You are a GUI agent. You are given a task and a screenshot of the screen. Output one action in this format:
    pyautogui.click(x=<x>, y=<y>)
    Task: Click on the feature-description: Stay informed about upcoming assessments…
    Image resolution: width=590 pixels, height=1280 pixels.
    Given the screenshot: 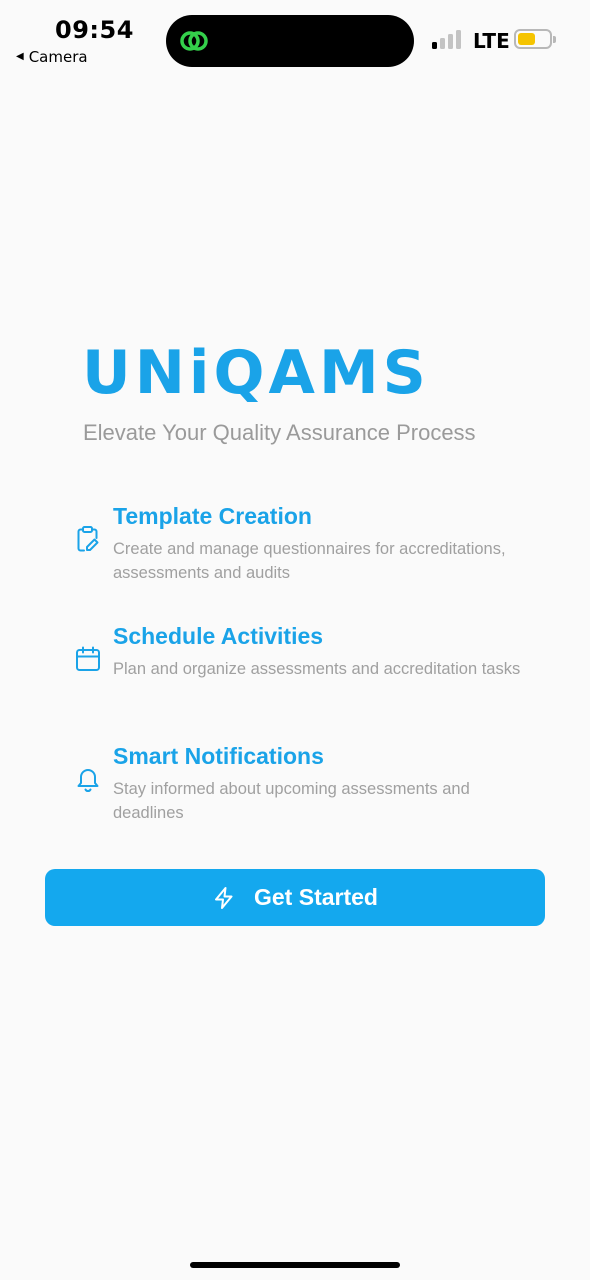 What is the action you would take?
    pyautogui.click(x=291, y=801)
    